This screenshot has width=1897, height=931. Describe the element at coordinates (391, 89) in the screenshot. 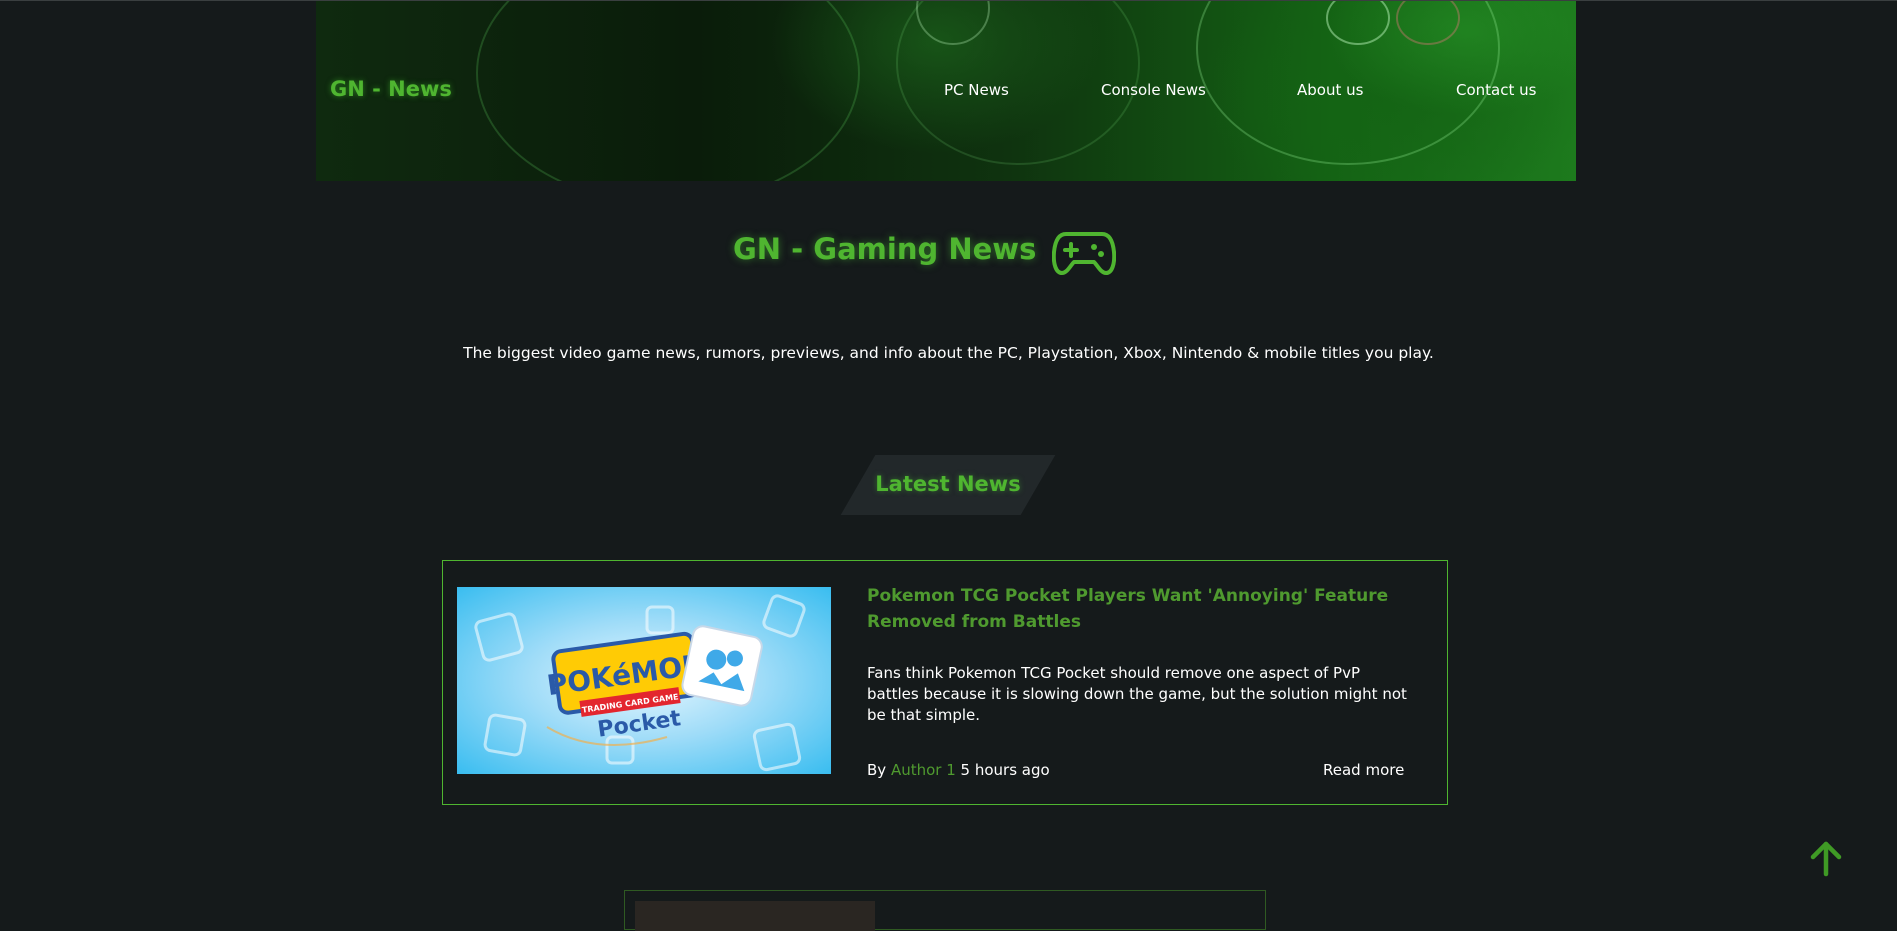

I see `brand-logo: GN - News` at that location.